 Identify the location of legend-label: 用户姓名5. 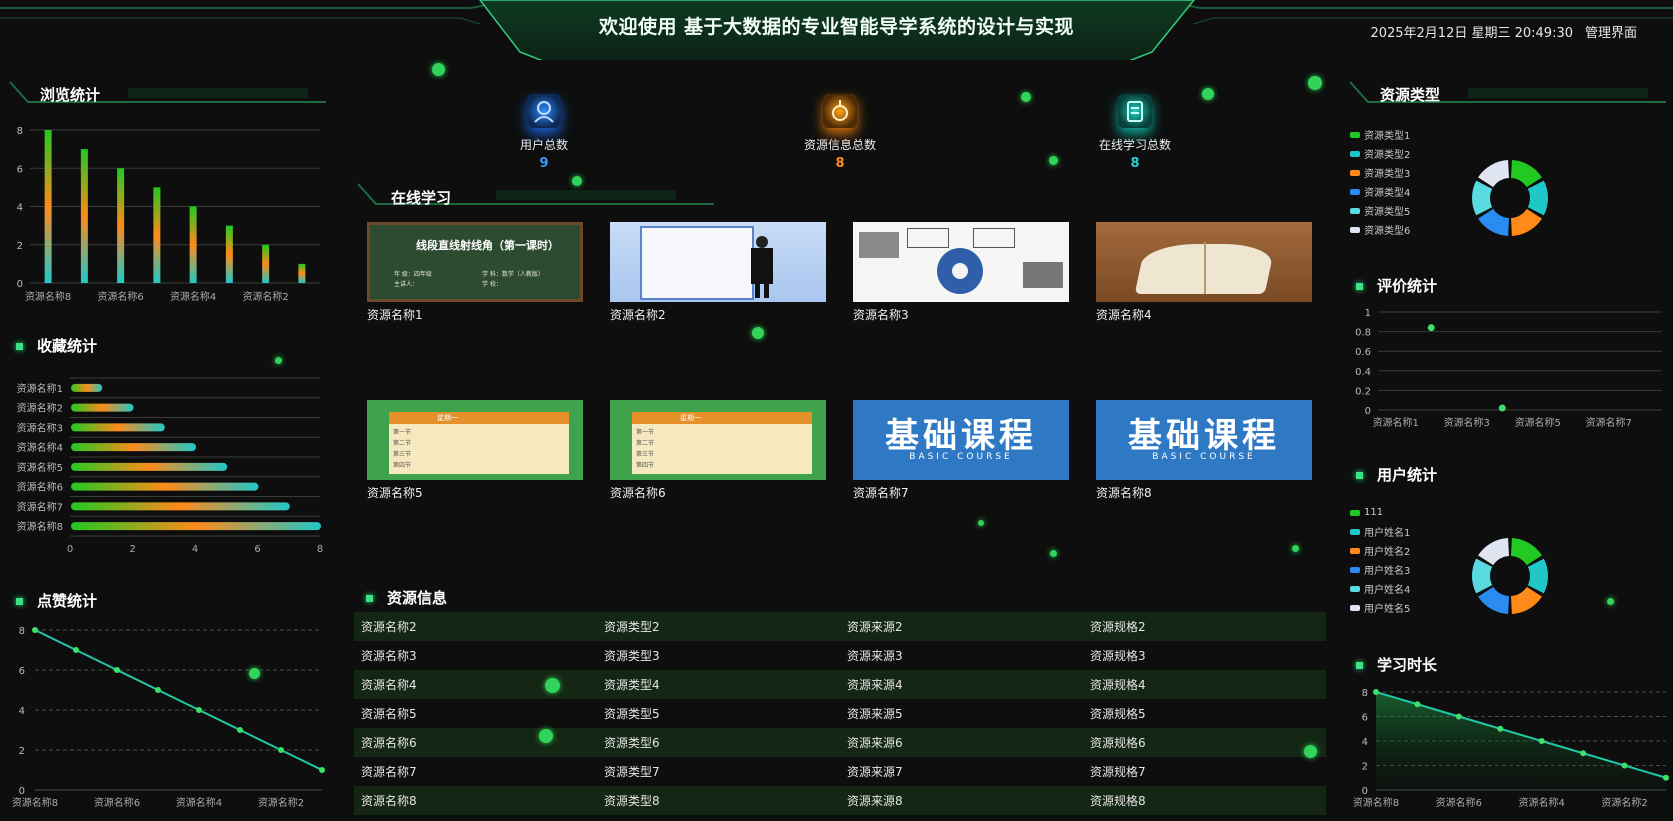
(1387, 609).